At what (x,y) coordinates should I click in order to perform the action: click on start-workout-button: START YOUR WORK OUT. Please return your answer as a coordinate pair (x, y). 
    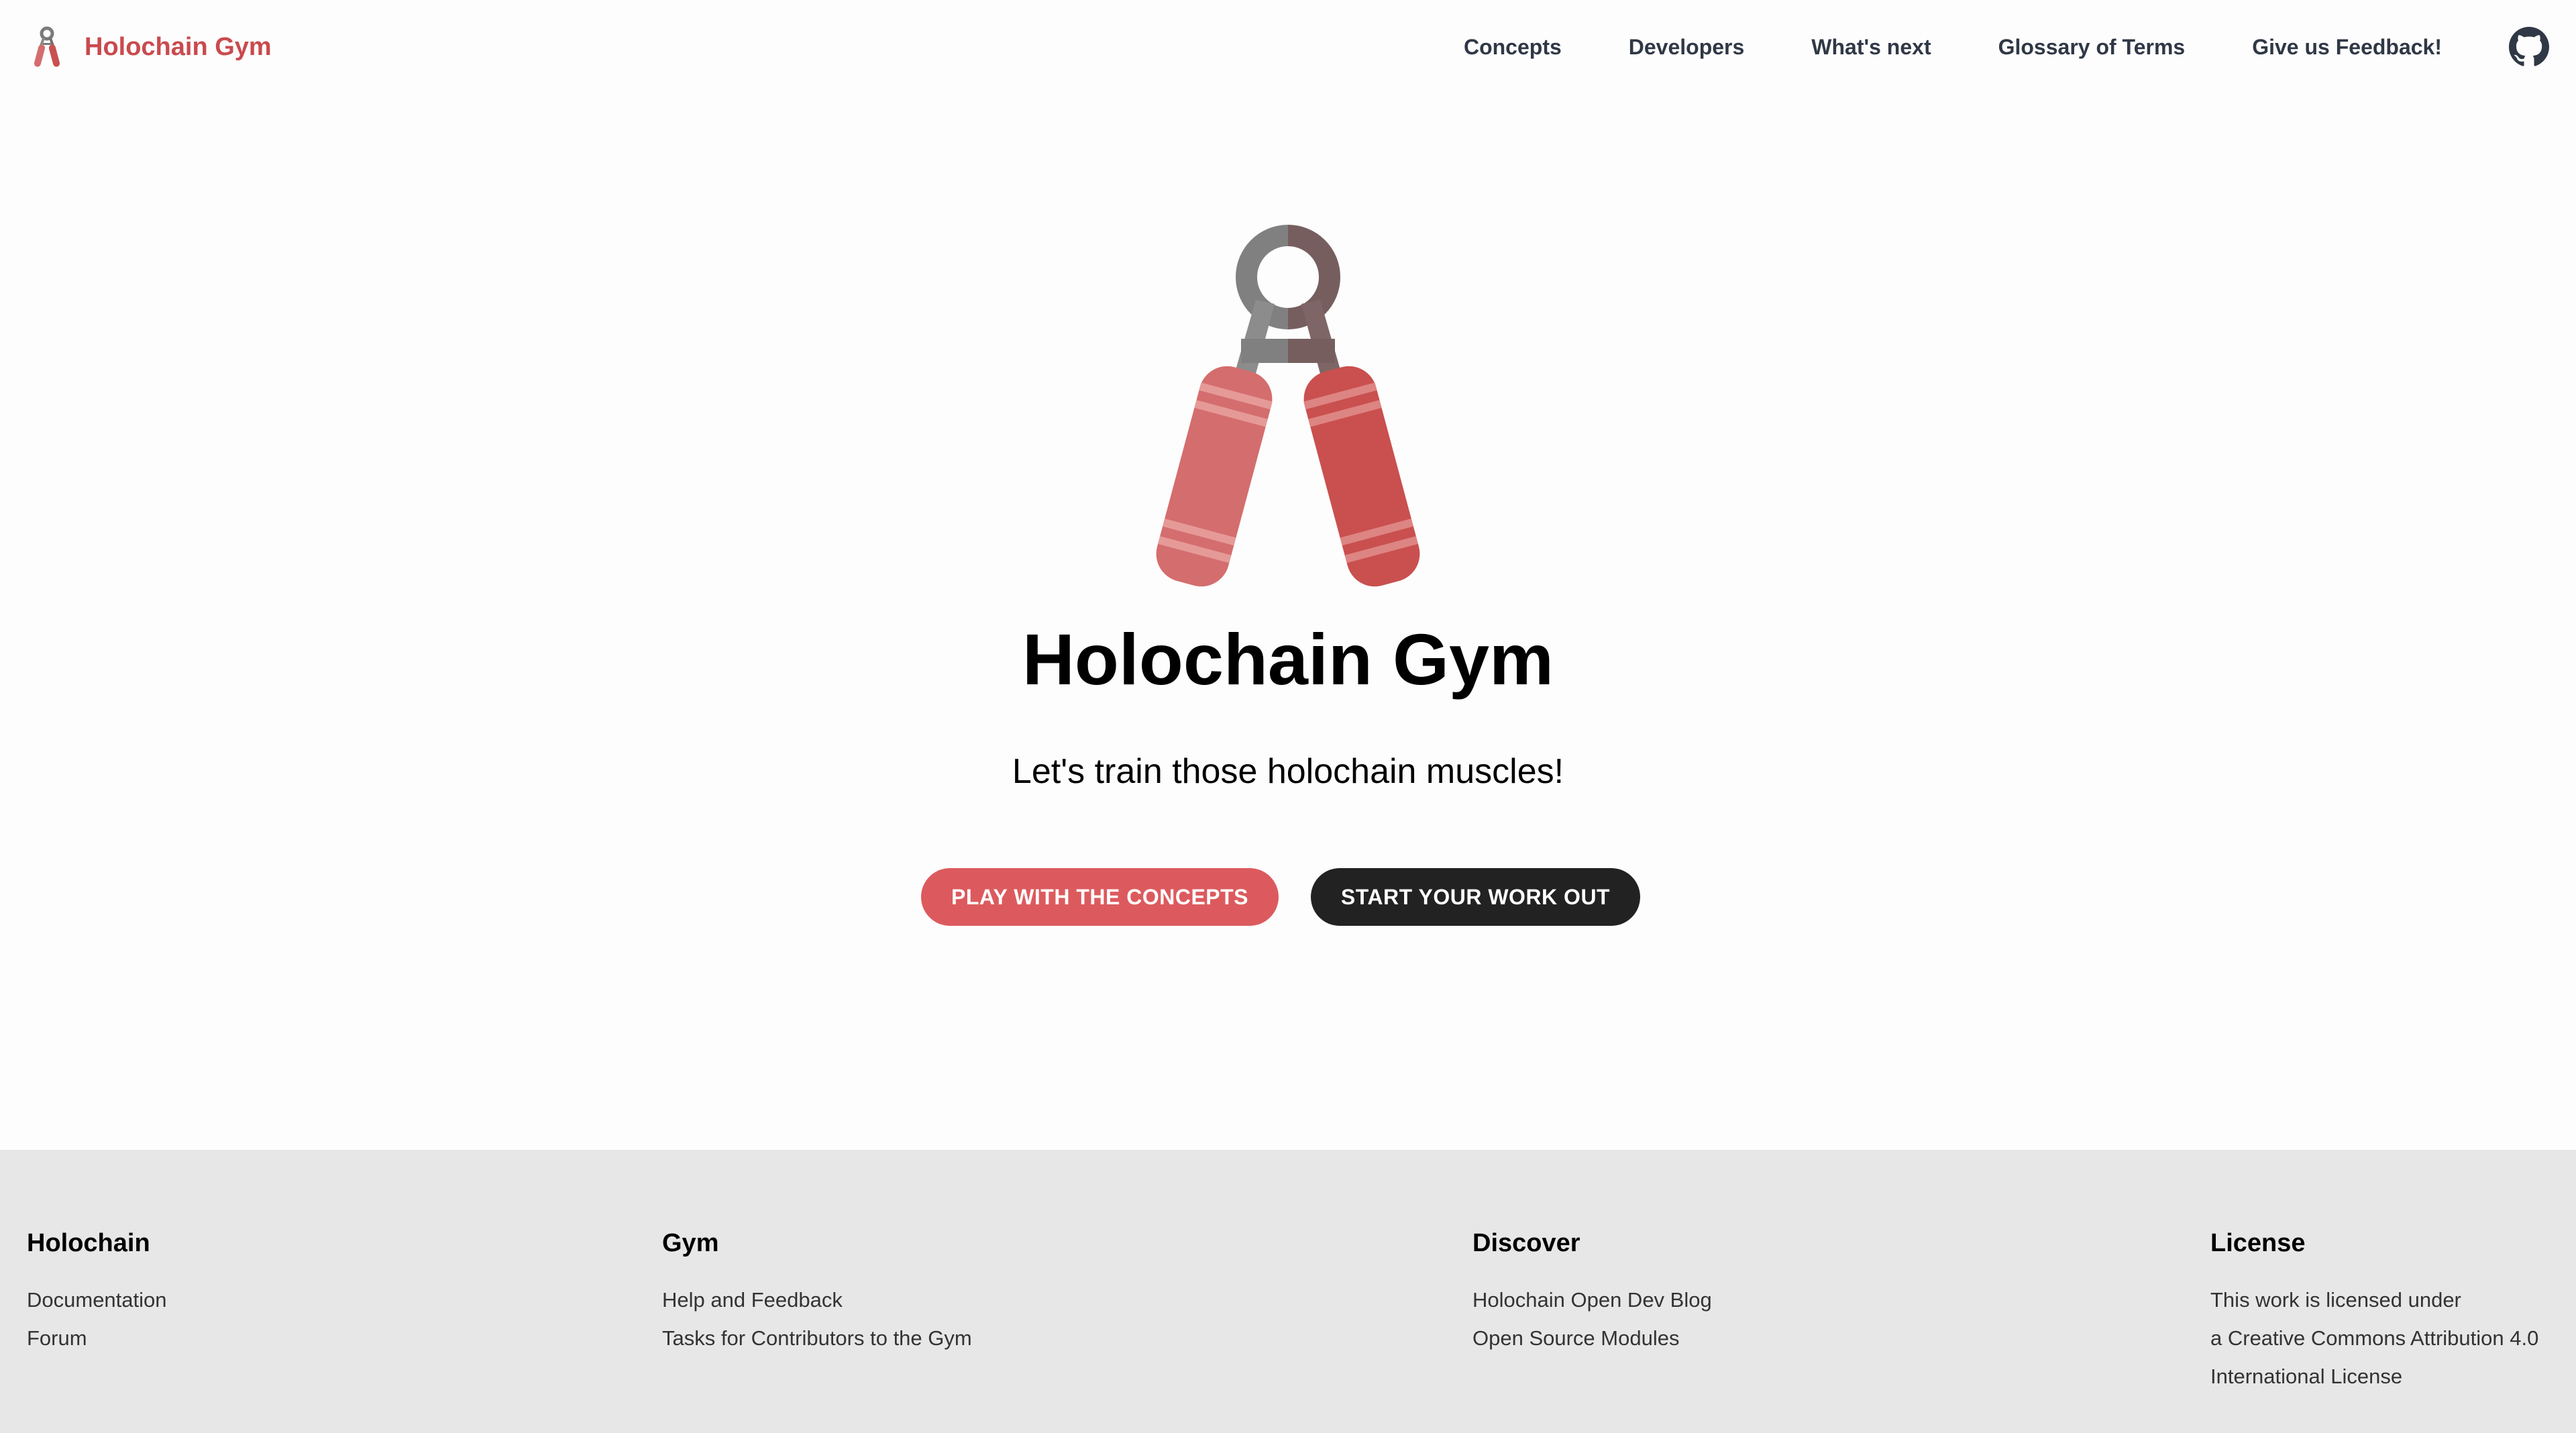
    Looking at the image, I should click on (1475, 897).